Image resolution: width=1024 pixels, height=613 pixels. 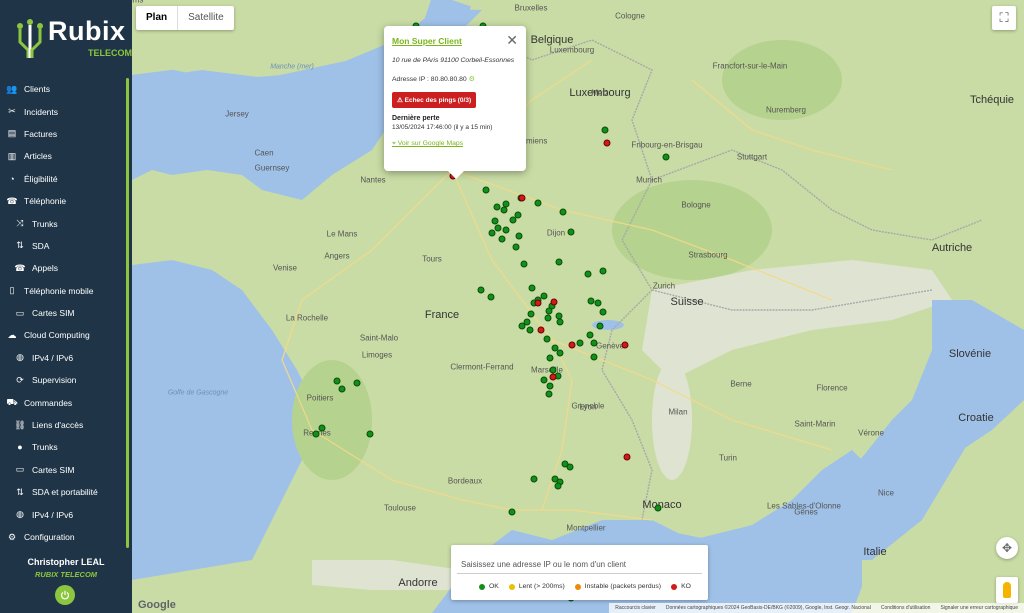 I want to click on street-view-button, so click(x=1007, y=590).